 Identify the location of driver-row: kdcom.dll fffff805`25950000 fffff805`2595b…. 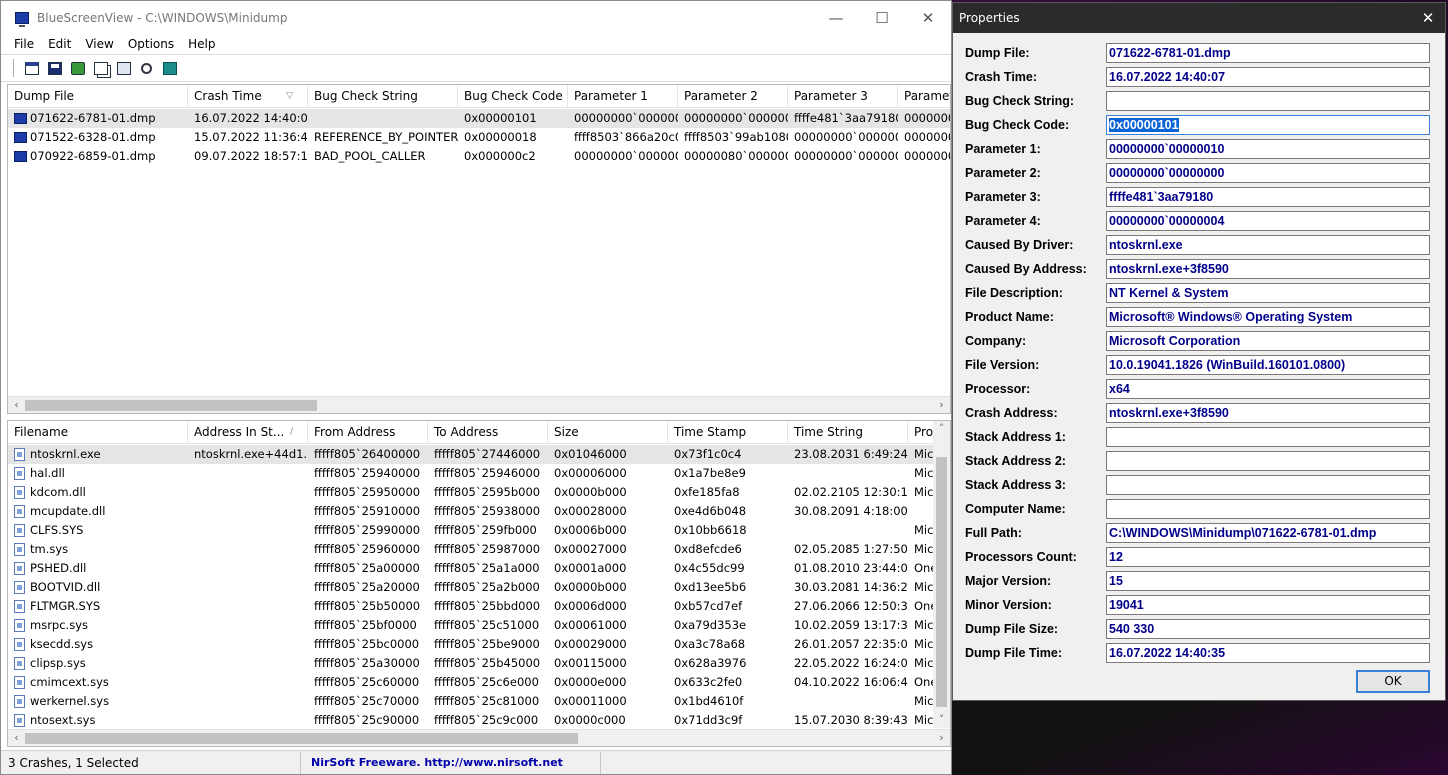
(479, 492).